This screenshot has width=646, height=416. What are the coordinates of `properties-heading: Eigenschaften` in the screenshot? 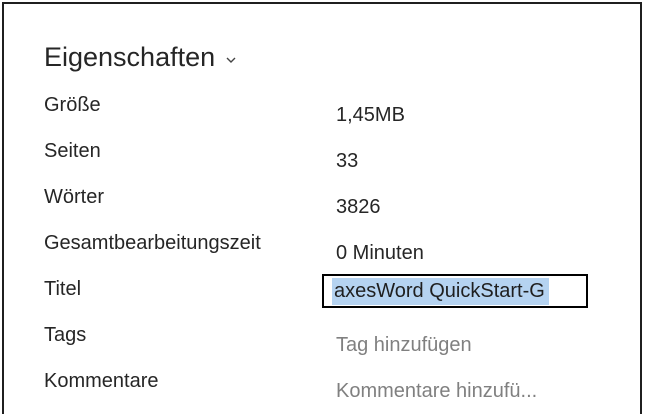 It's located at (140, 57).